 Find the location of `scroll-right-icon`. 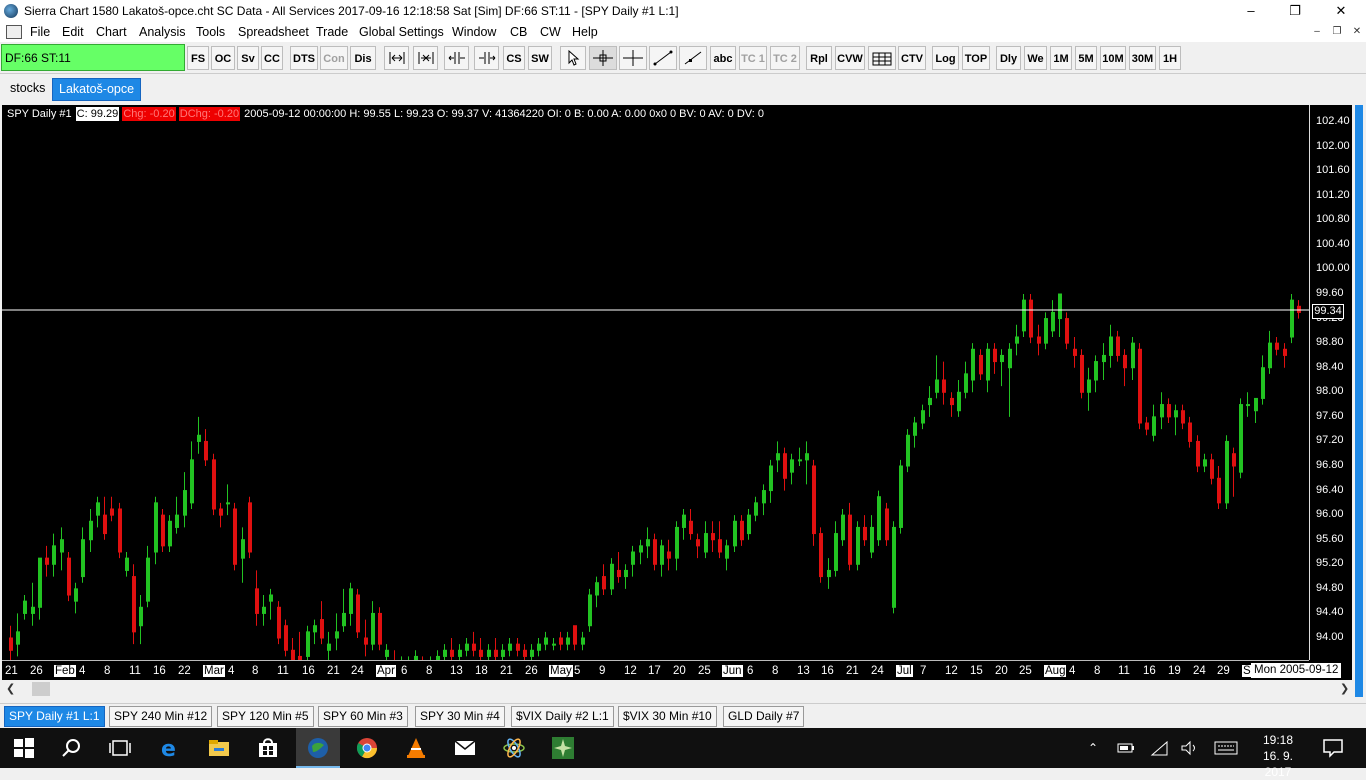

scroll-right-icon is located at coordinates (486, 58).